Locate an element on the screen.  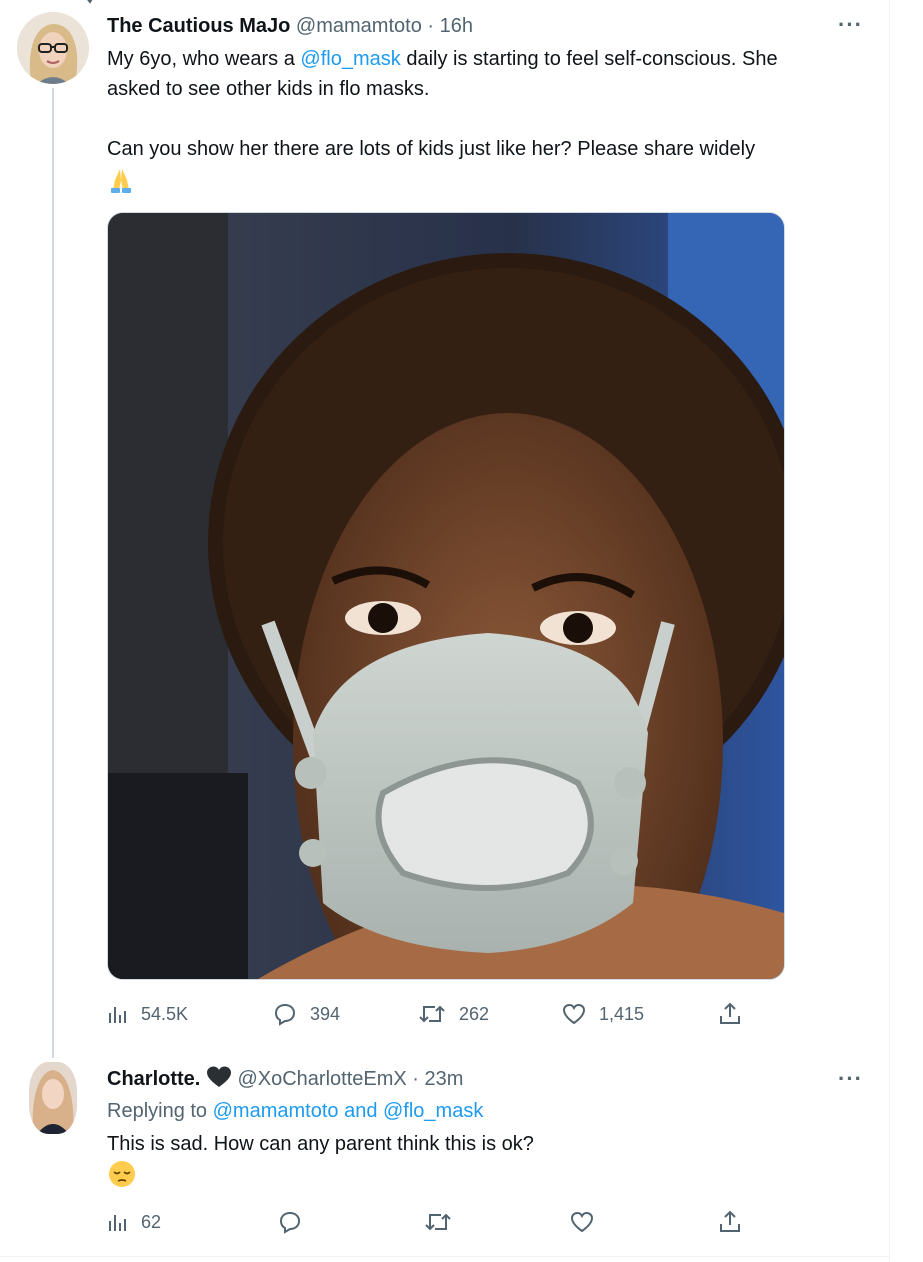
reply-more-icon: ··· is located at coordinates (850, 1079).